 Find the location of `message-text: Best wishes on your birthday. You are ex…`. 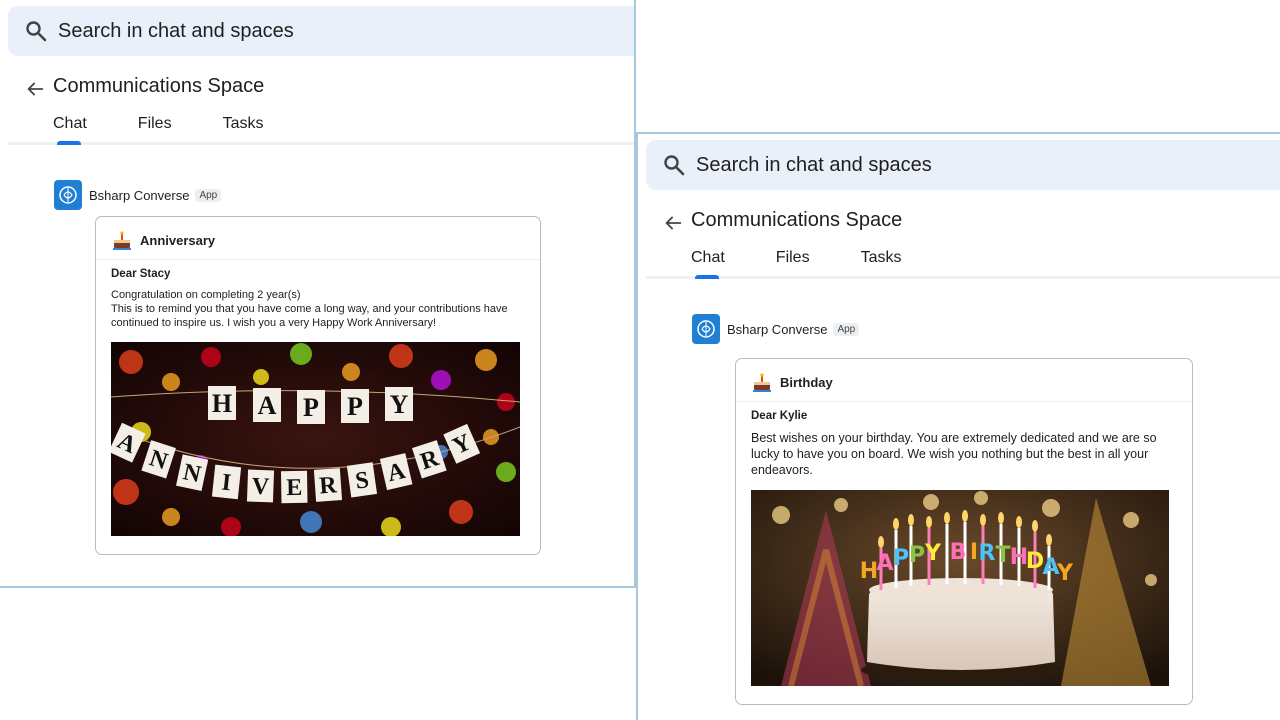

message-text: Best wishes on your birthday. You are ex… is located at coordinates (954, 454).